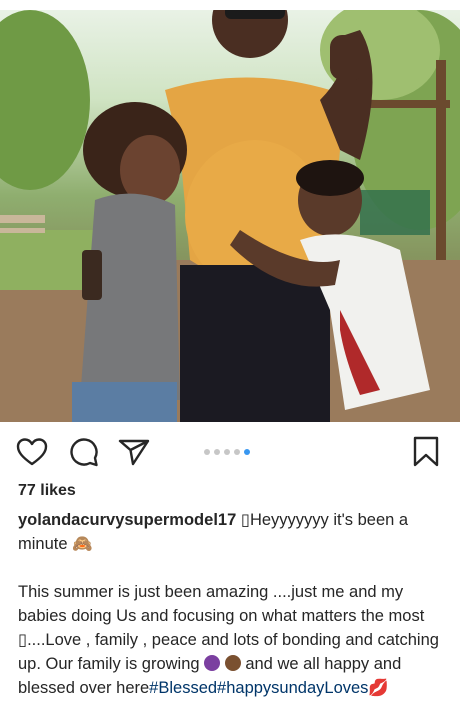 The height and width of the screenshot is (720, 460). I want to click on boy-emoji, so click(232, 663).